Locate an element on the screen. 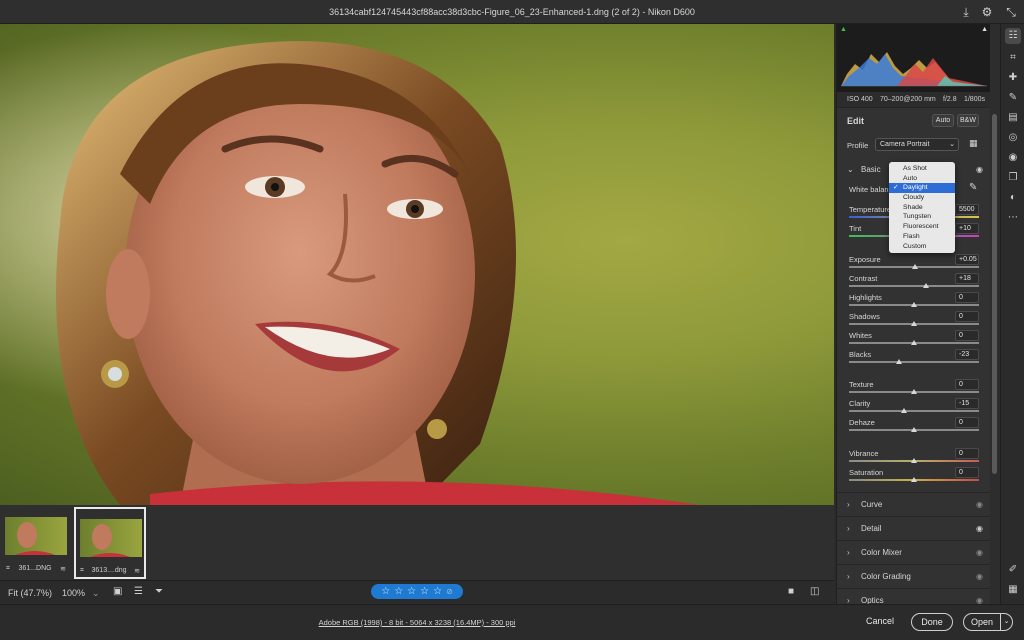 Image resolution: width=1024 pixels, height=640 pixels. saturation-value: 0 is located at coordinates (967, 472).